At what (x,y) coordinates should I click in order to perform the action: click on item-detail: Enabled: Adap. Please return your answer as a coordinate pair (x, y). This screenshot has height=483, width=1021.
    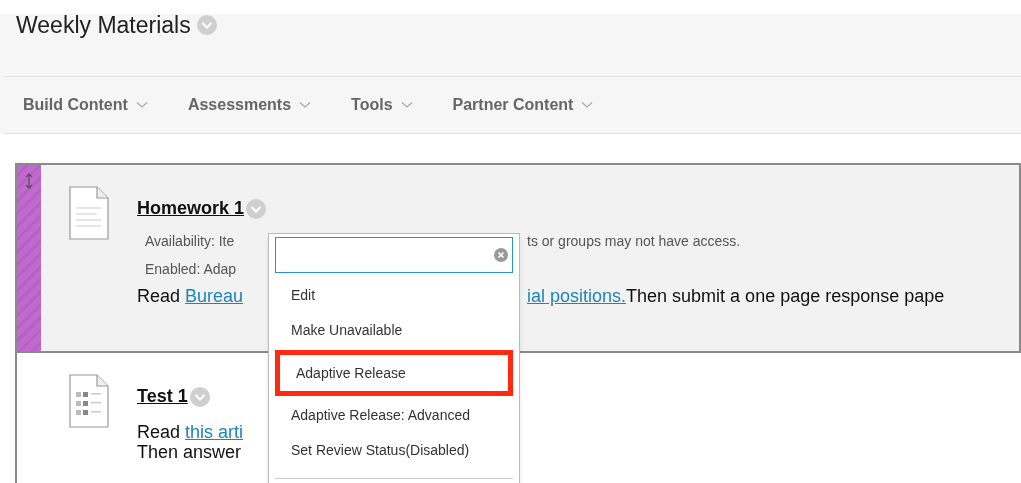
    Looking at the image, I should click on (191, 269).